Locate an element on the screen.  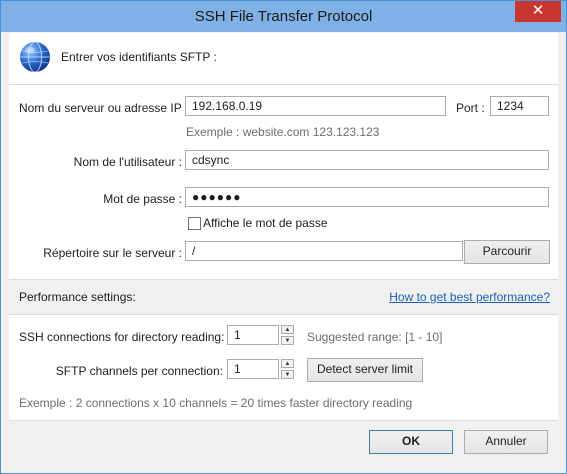
best-performance-link: How to get best performance? is located at coordinates (469, 297).